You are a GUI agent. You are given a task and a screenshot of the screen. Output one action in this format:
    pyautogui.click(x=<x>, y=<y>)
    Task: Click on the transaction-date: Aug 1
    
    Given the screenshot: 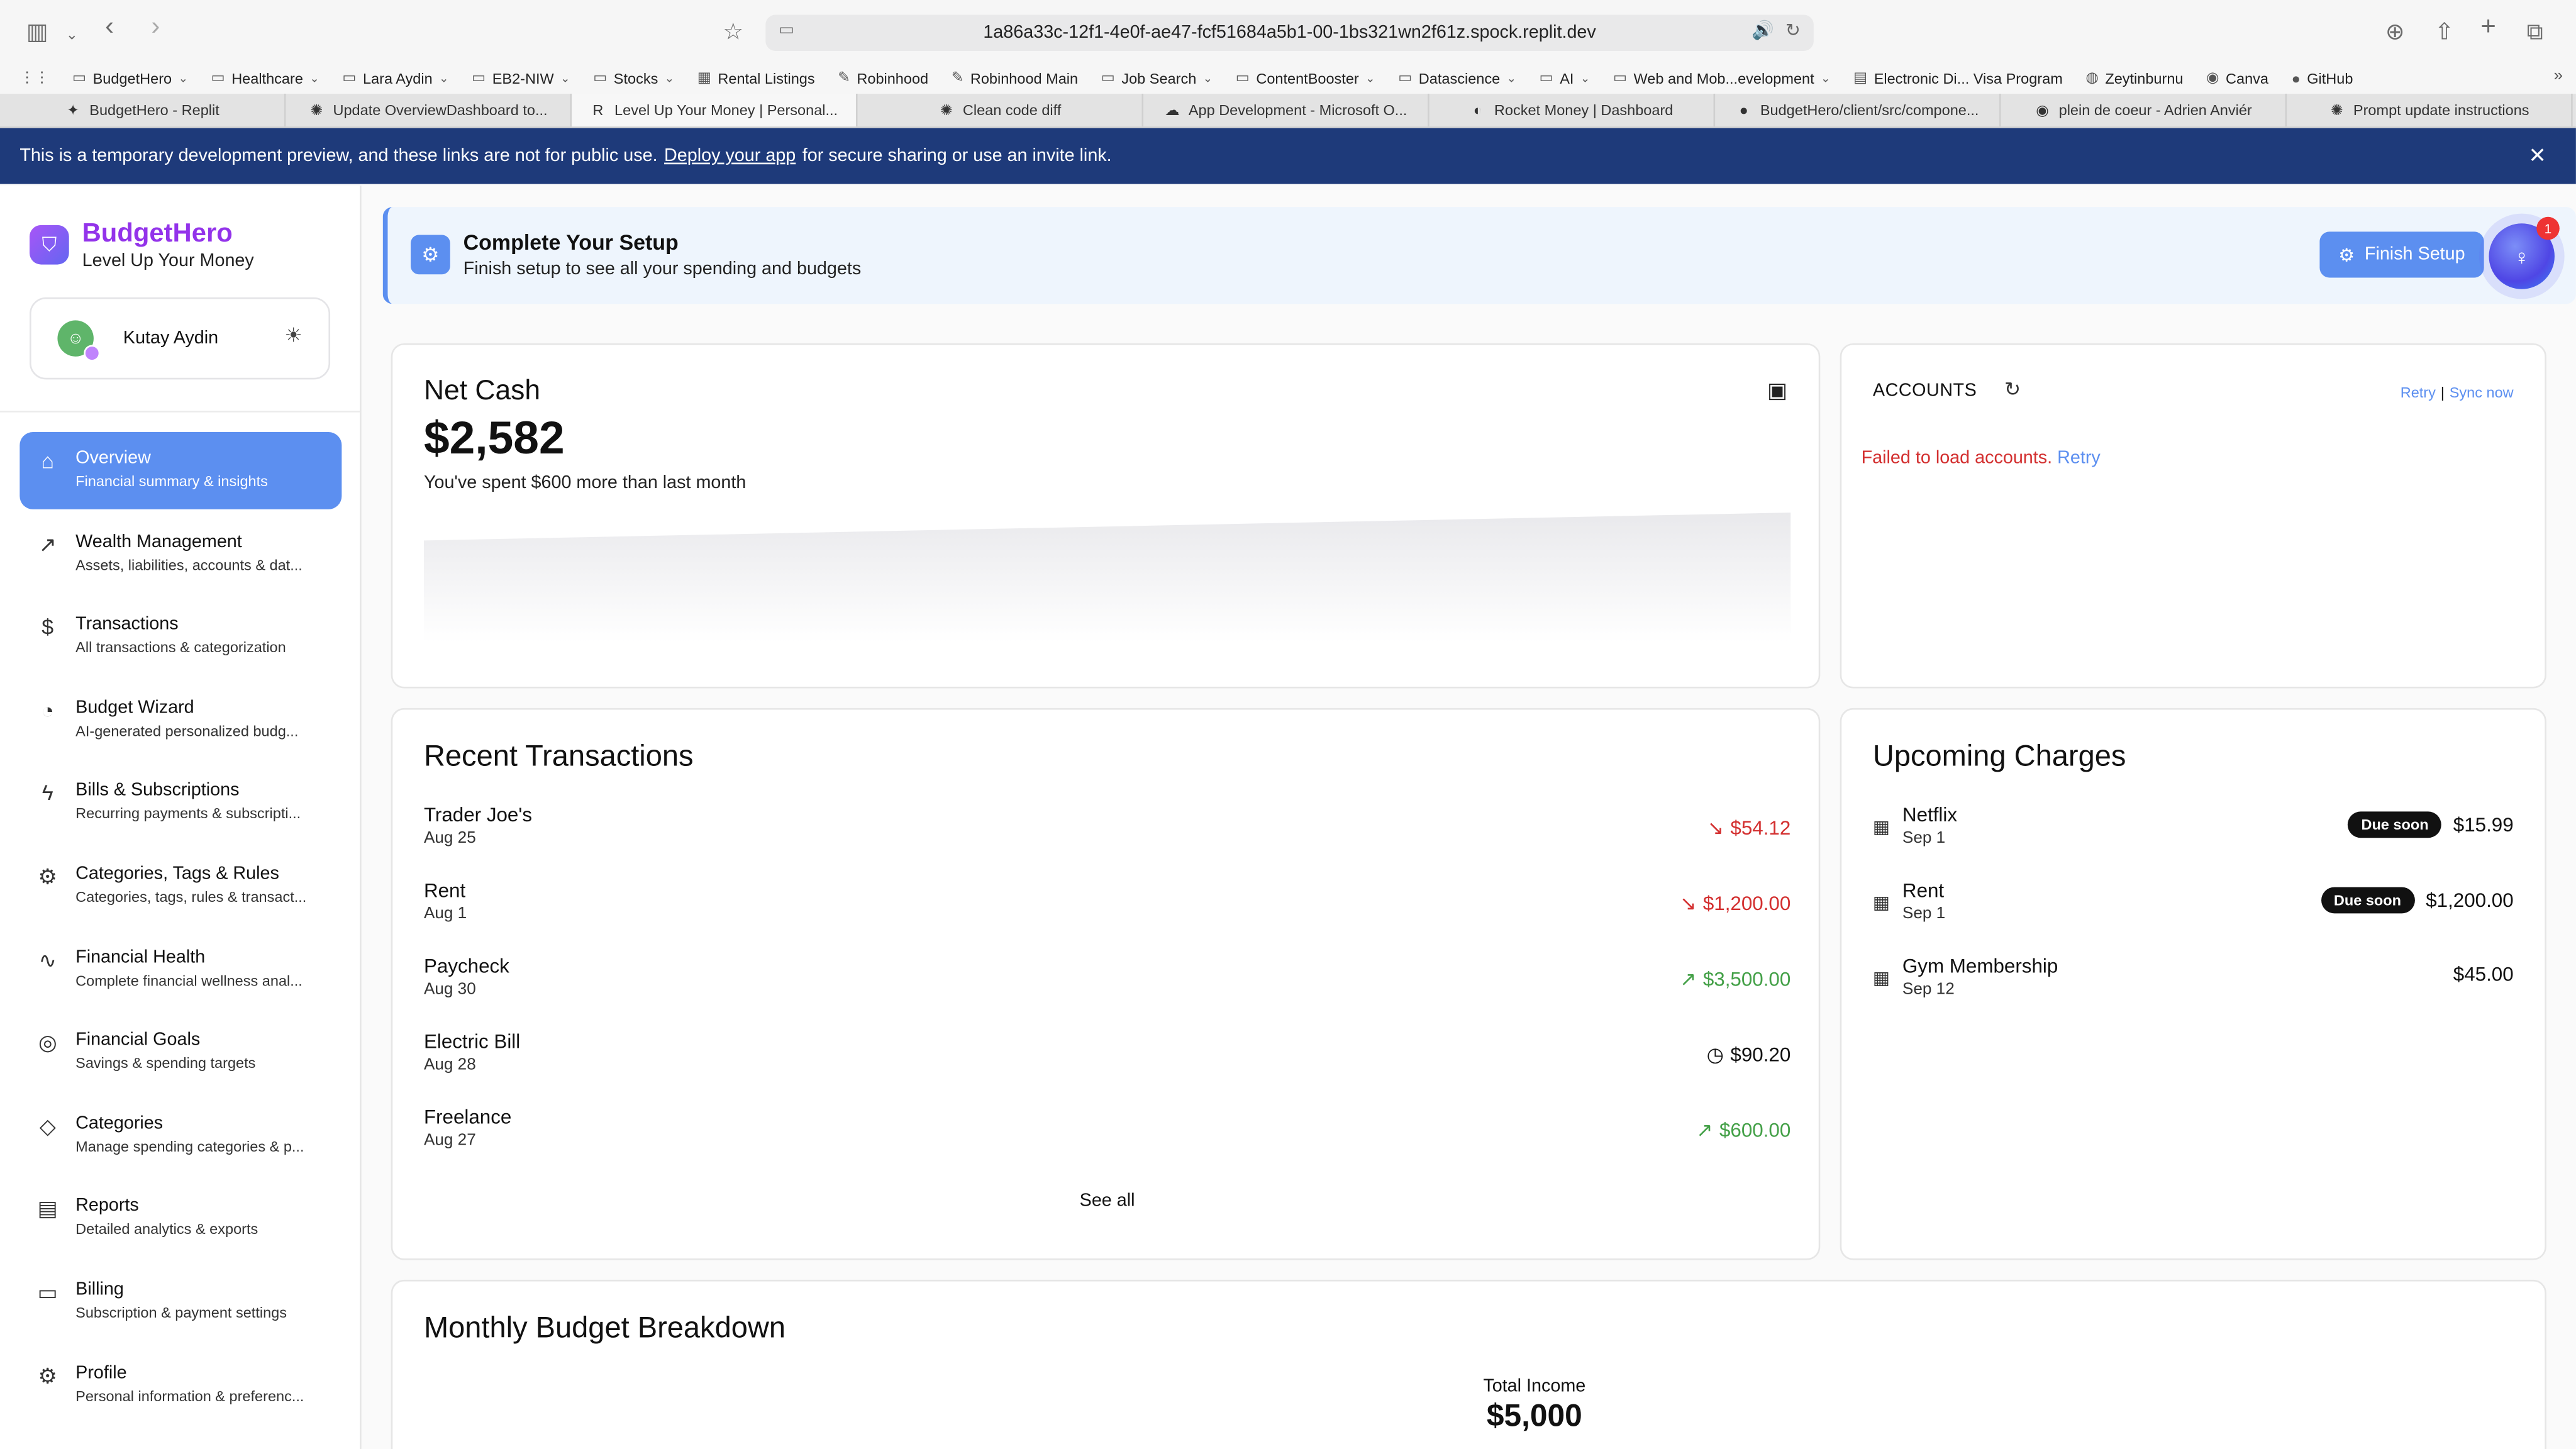 What is the action you would take?
    pyautogui.click(x=445, y=914)
    